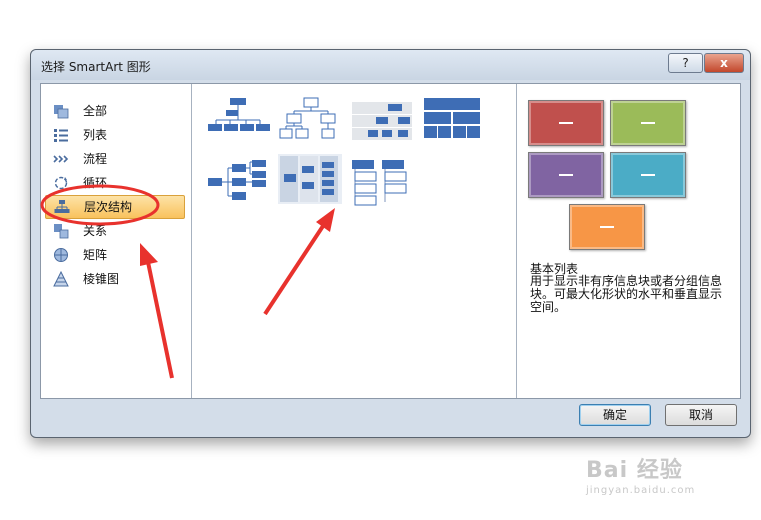  I want to click on category-label: 流程, so click(95, 159).